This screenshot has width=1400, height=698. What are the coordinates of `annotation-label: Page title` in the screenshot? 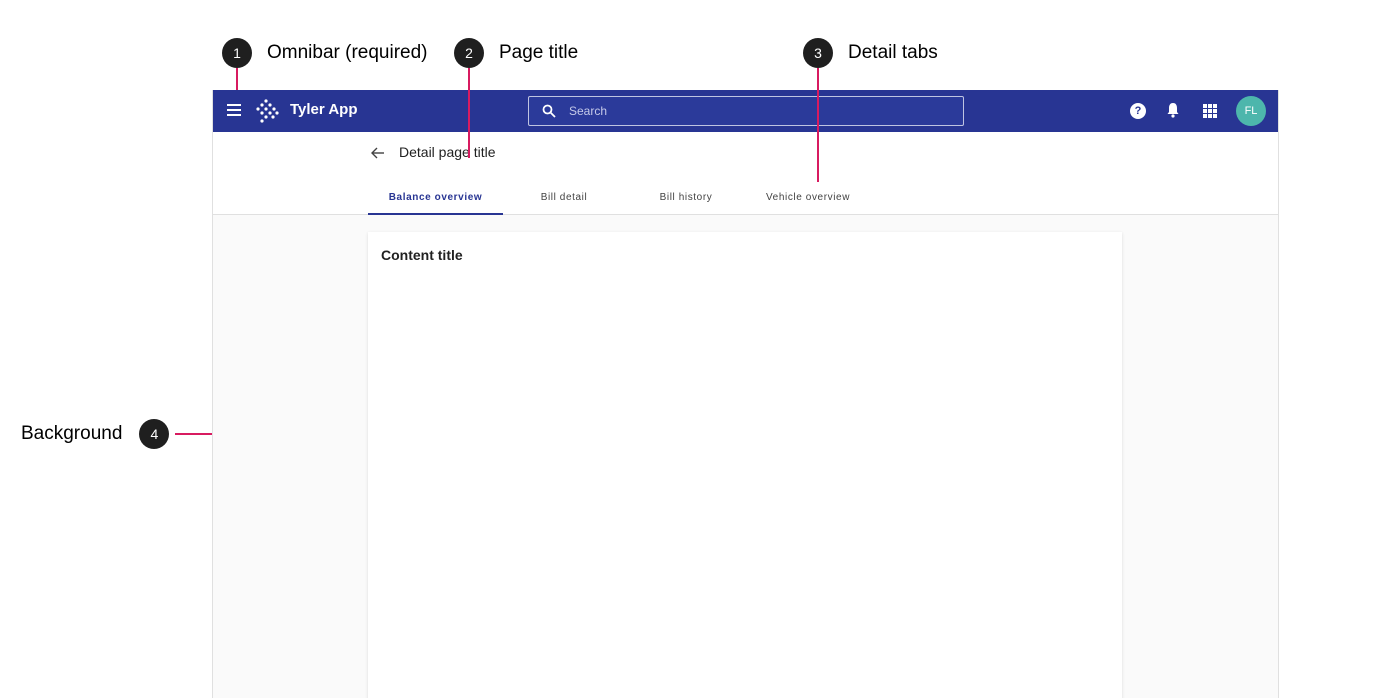 It's located at (539, 52).